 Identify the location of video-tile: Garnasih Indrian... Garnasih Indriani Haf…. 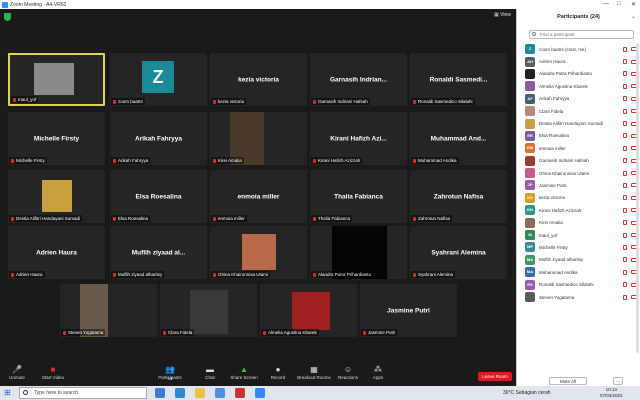
(358, 79).